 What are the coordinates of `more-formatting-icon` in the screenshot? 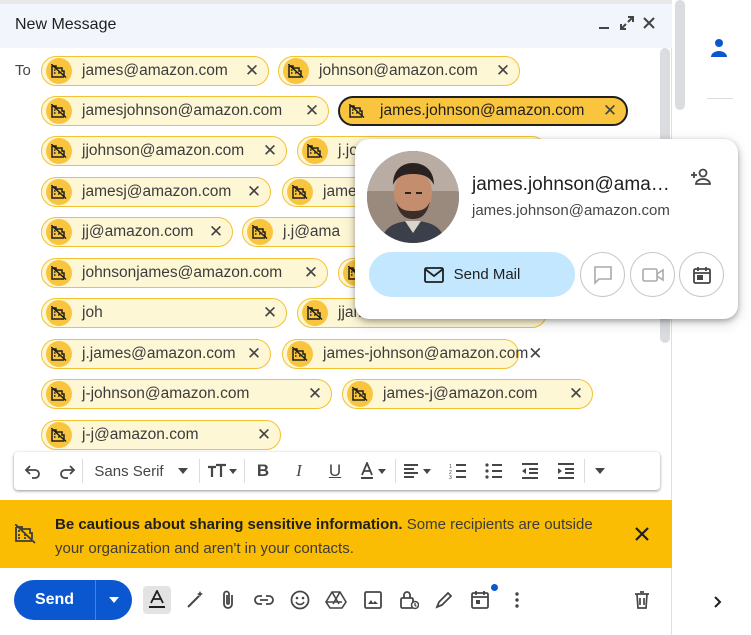 It's located at (600, 471).